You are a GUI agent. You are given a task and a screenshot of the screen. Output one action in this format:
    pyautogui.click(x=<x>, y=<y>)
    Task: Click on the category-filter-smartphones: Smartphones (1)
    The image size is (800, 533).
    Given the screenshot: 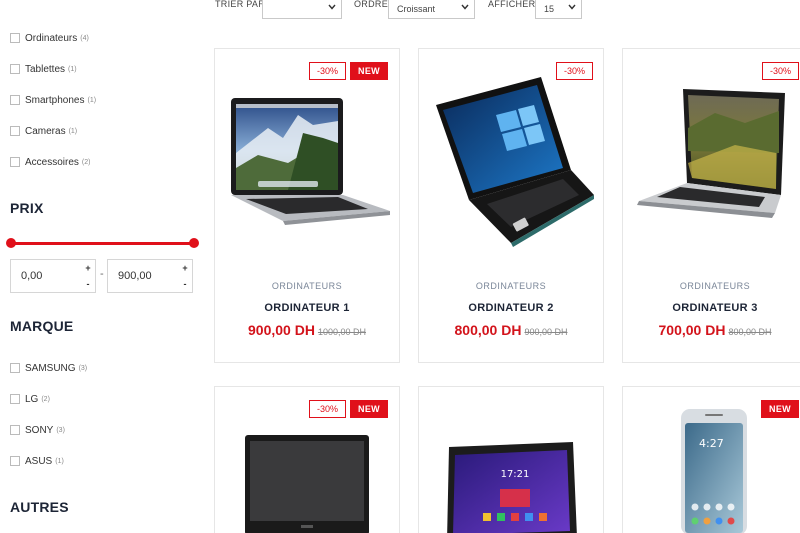 What is the action you would take?
    pyautogui.click(x=53, y=100)
    